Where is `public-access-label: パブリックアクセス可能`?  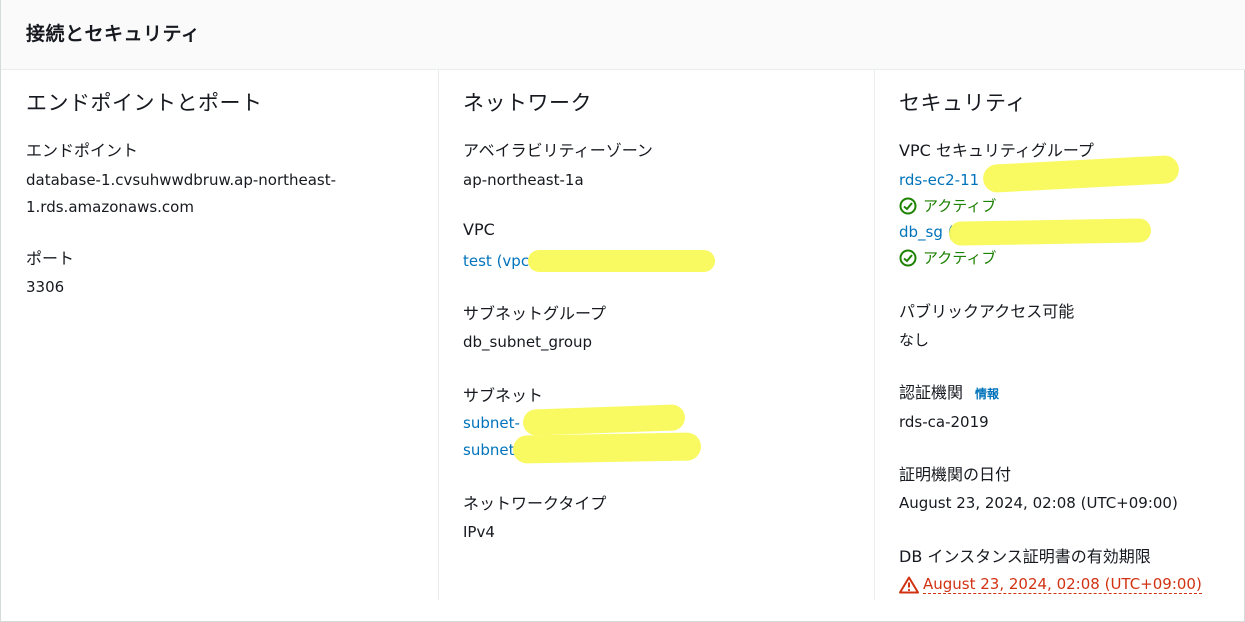 public-access-label: パブリックアクセス可能 is located at coordinates (987, 311).